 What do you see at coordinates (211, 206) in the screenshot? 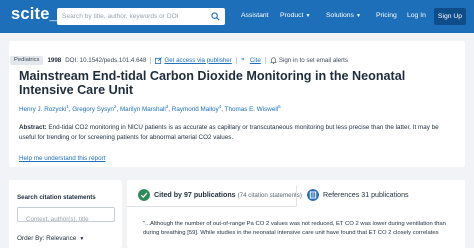
I see `tab-underline` at bounding box center [211, 206].